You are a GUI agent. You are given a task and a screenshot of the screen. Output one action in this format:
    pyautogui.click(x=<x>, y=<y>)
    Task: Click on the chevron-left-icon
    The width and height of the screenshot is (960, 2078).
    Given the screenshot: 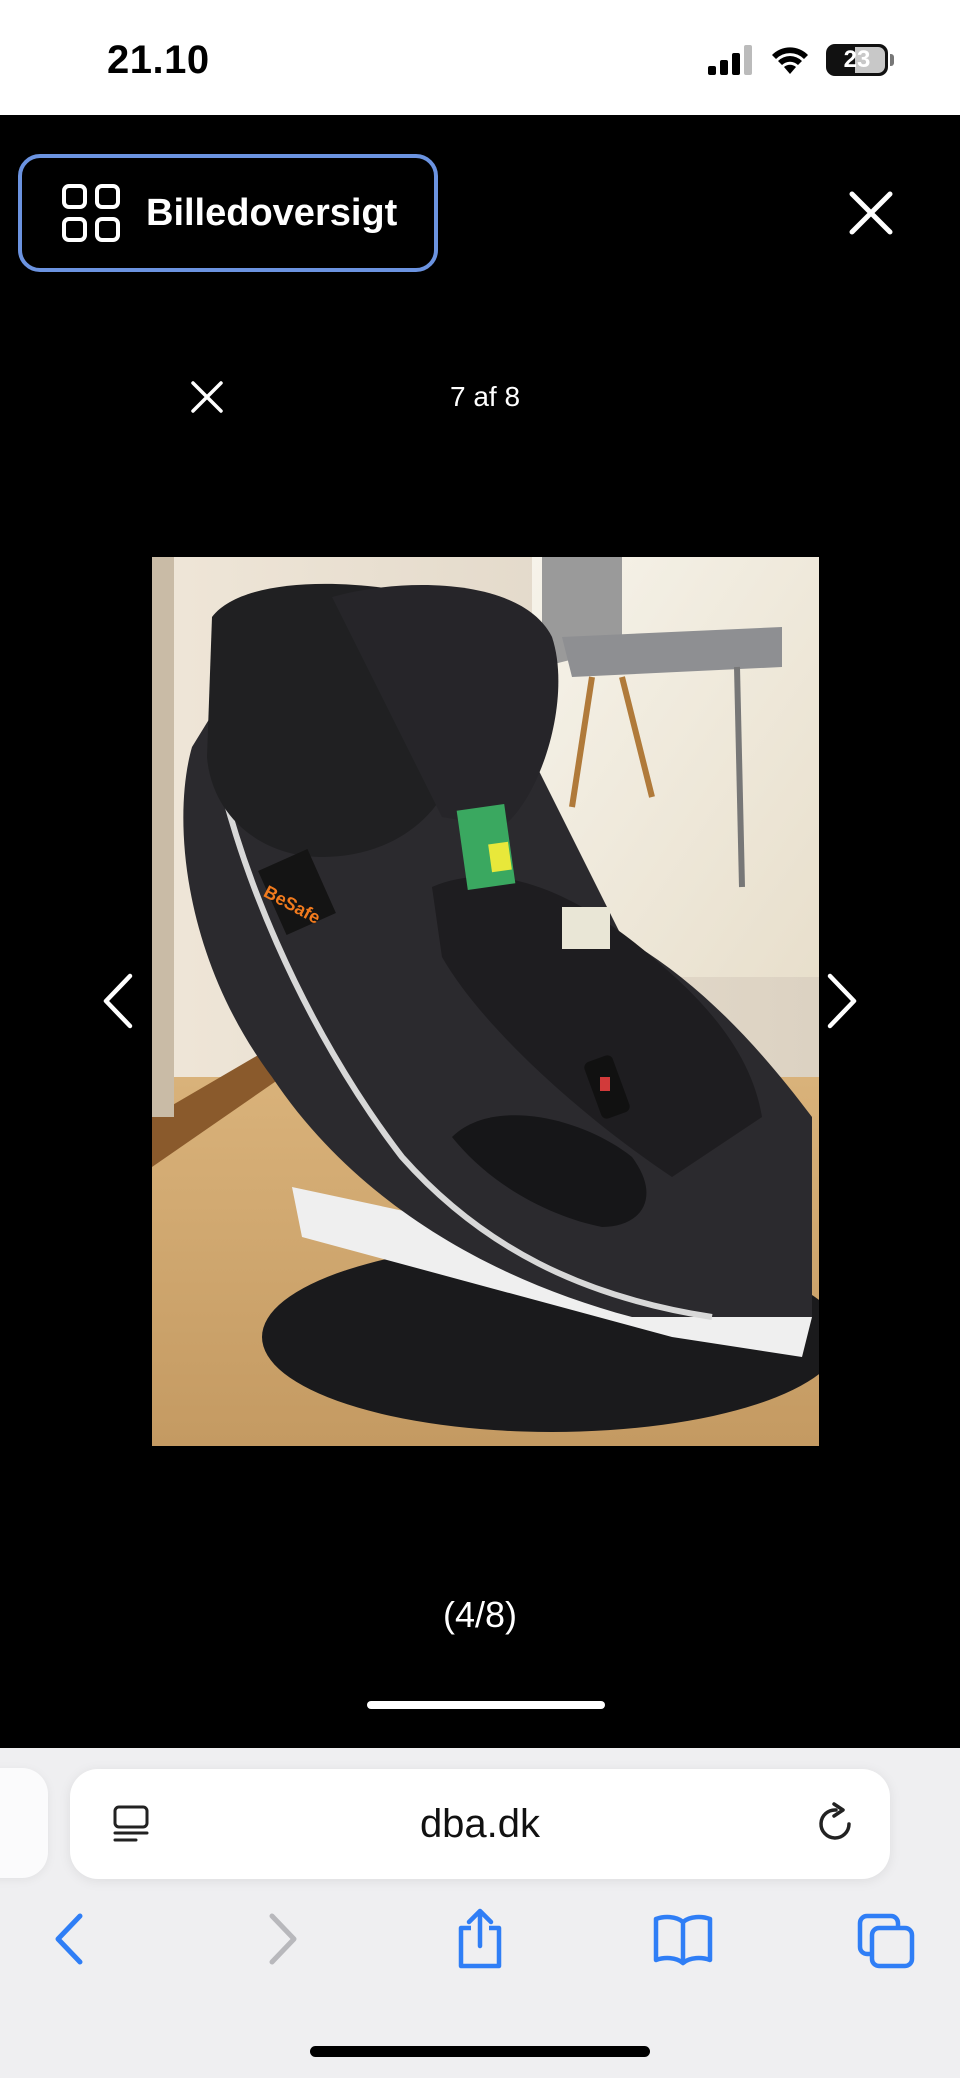 What is the action you would take?
    pyautogui.click(x=119, y=1001)
    